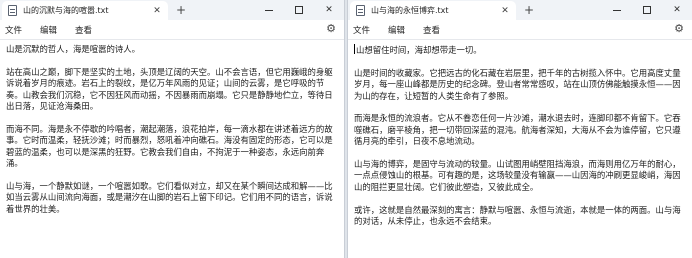 The width and height of the screenshot is (692, 258). What do you see at coordinates (419, 50) in the screenshot?
I see `paragraph-text: 山想留住时间，海却想带走一切。` at bounding box center [419, 50].